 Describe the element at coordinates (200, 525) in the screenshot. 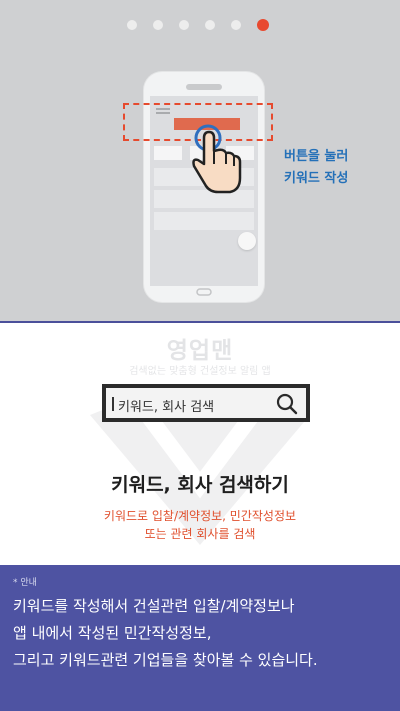

I see `page-description: 키워드로 입찰/계약정보, 민간작성정보 또는 관련 회사를 검색` at that location.